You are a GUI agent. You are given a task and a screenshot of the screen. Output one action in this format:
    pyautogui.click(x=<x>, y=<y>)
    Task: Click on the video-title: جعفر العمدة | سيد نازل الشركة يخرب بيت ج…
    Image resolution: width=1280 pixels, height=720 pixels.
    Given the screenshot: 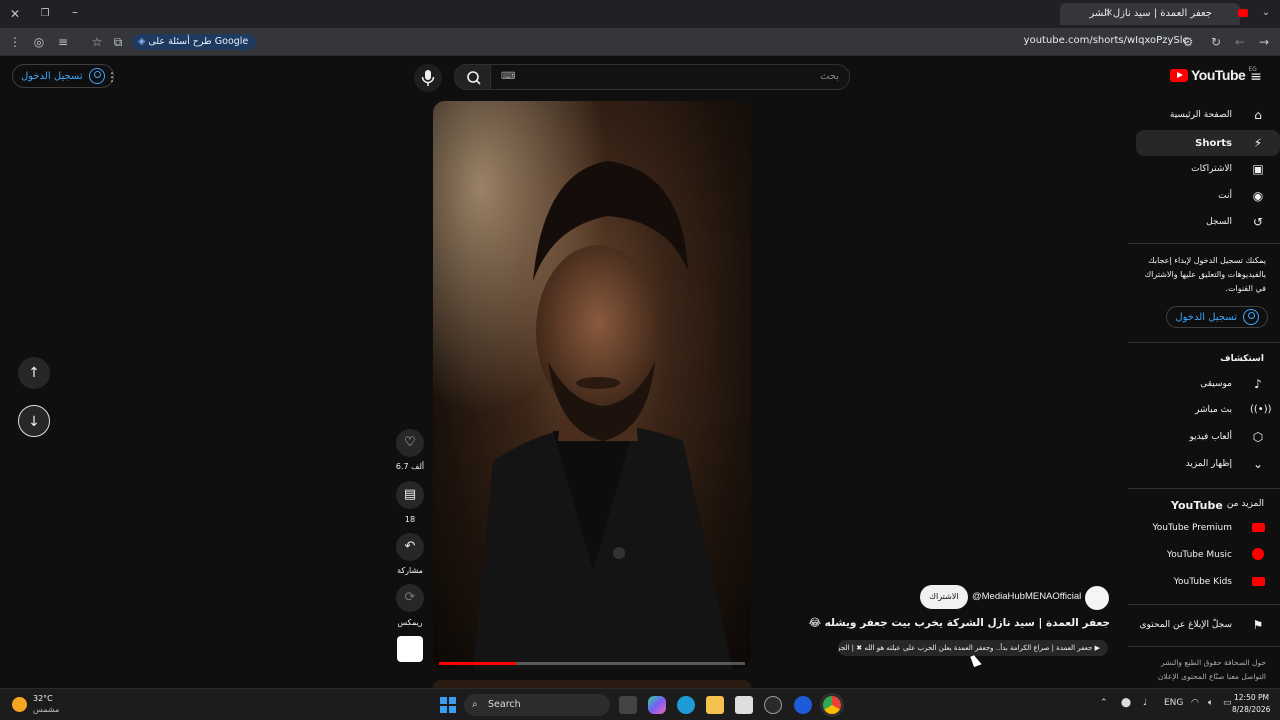 What is the action you would take?
    pyautogui.click(x=959, y=623)
    